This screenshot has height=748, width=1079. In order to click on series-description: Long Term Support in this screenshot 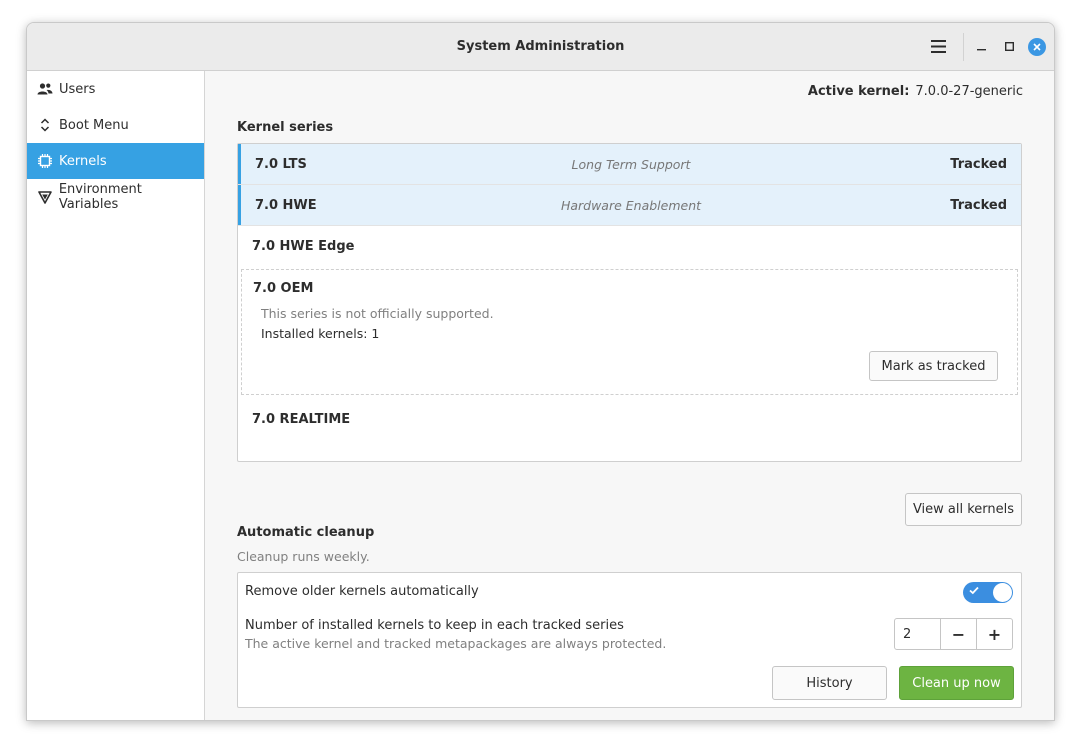, I will do `click(631, 164)`.